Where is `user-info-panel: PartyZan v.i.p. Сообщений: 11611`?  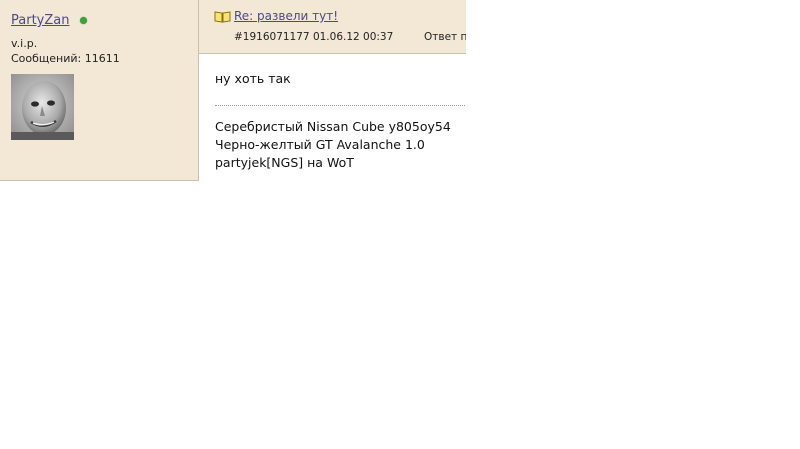 user-info-panel: PartyZan v.i.p. Сообщений: 11611 is located at coordinates (99, 90).